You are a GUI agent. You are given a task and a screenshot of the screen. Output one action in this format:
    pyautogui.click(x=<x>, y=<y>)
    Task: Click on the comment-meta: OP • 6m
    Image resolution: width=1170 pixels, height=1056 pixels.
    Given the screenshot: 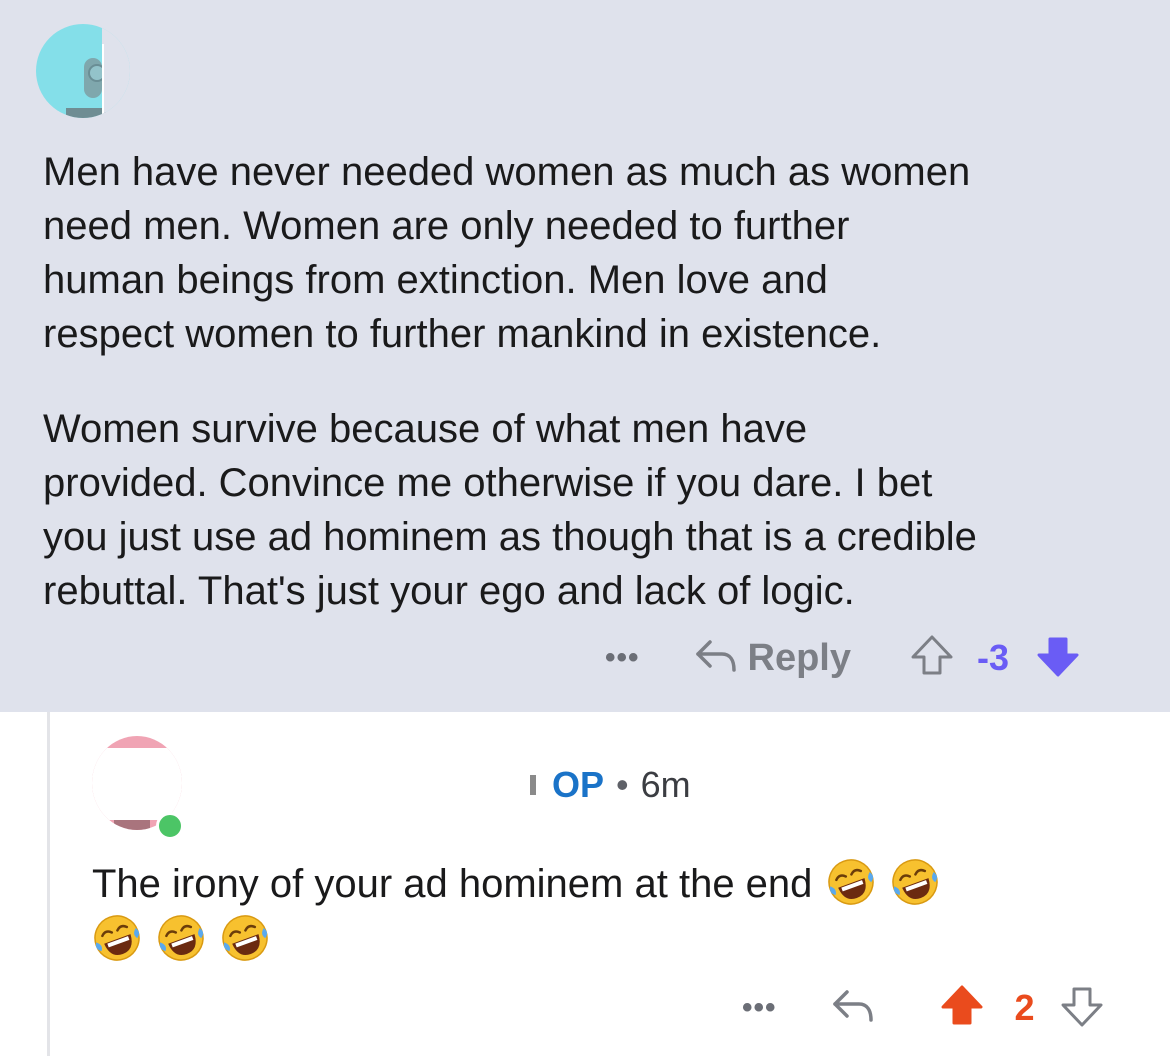 What is the action you would take?
    pyautogui.click(x=610, y=785)
    